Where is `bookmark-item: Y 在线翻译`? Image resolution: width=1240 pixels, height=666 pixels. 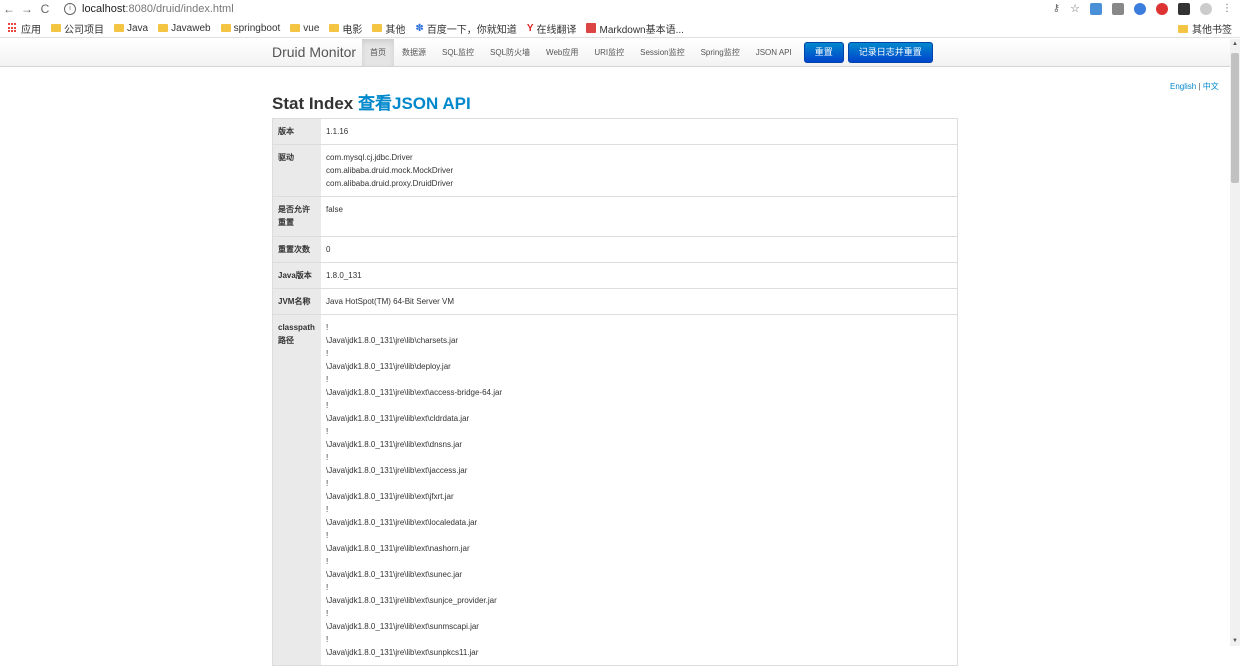
bookmark-item: Y 在线翻译 is located at coordinates (552, 28).